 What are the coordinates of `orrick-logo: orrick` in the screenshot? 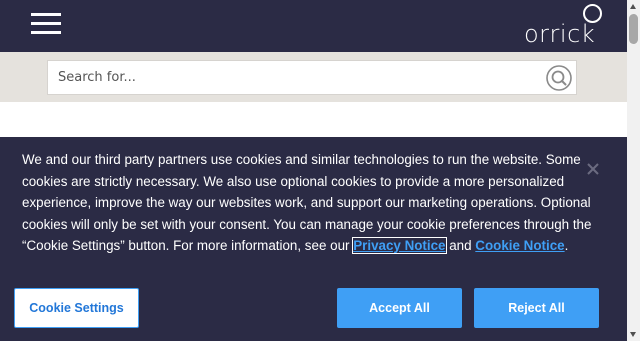 It's located at (564, 27).